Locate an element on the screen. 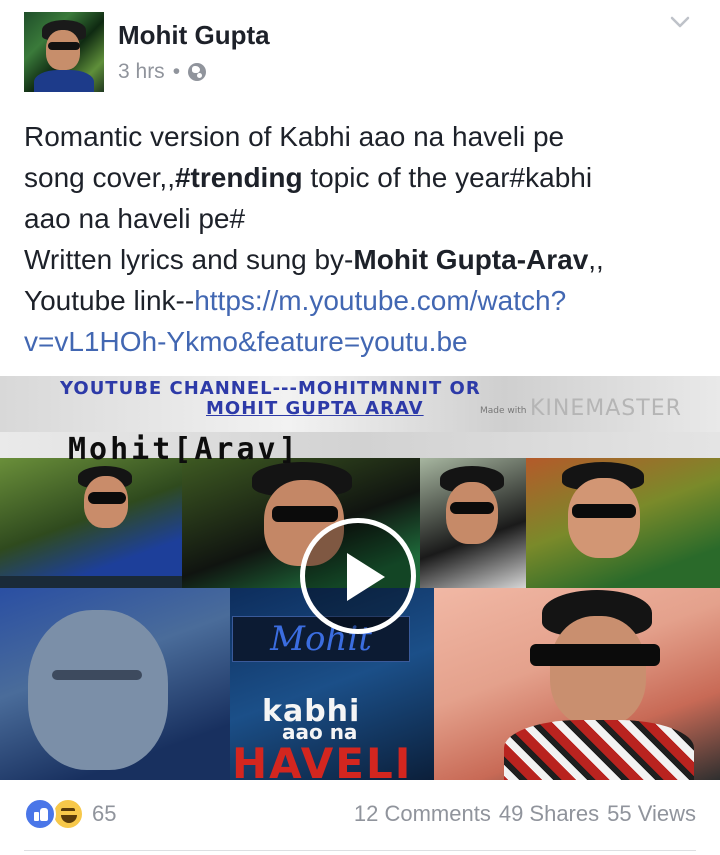 This screenshot has width=720, height=855. post-text-line: topic of the year#kabhi is located at coordinates (447, 177).